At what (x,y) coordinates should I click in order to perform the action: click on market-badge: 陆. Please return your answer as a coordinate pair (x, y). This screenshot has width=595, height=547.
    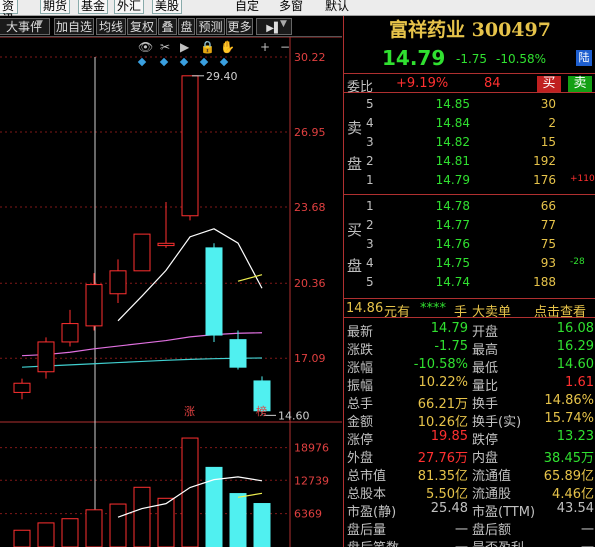
    Looking at the image, I should click on (584, 58).